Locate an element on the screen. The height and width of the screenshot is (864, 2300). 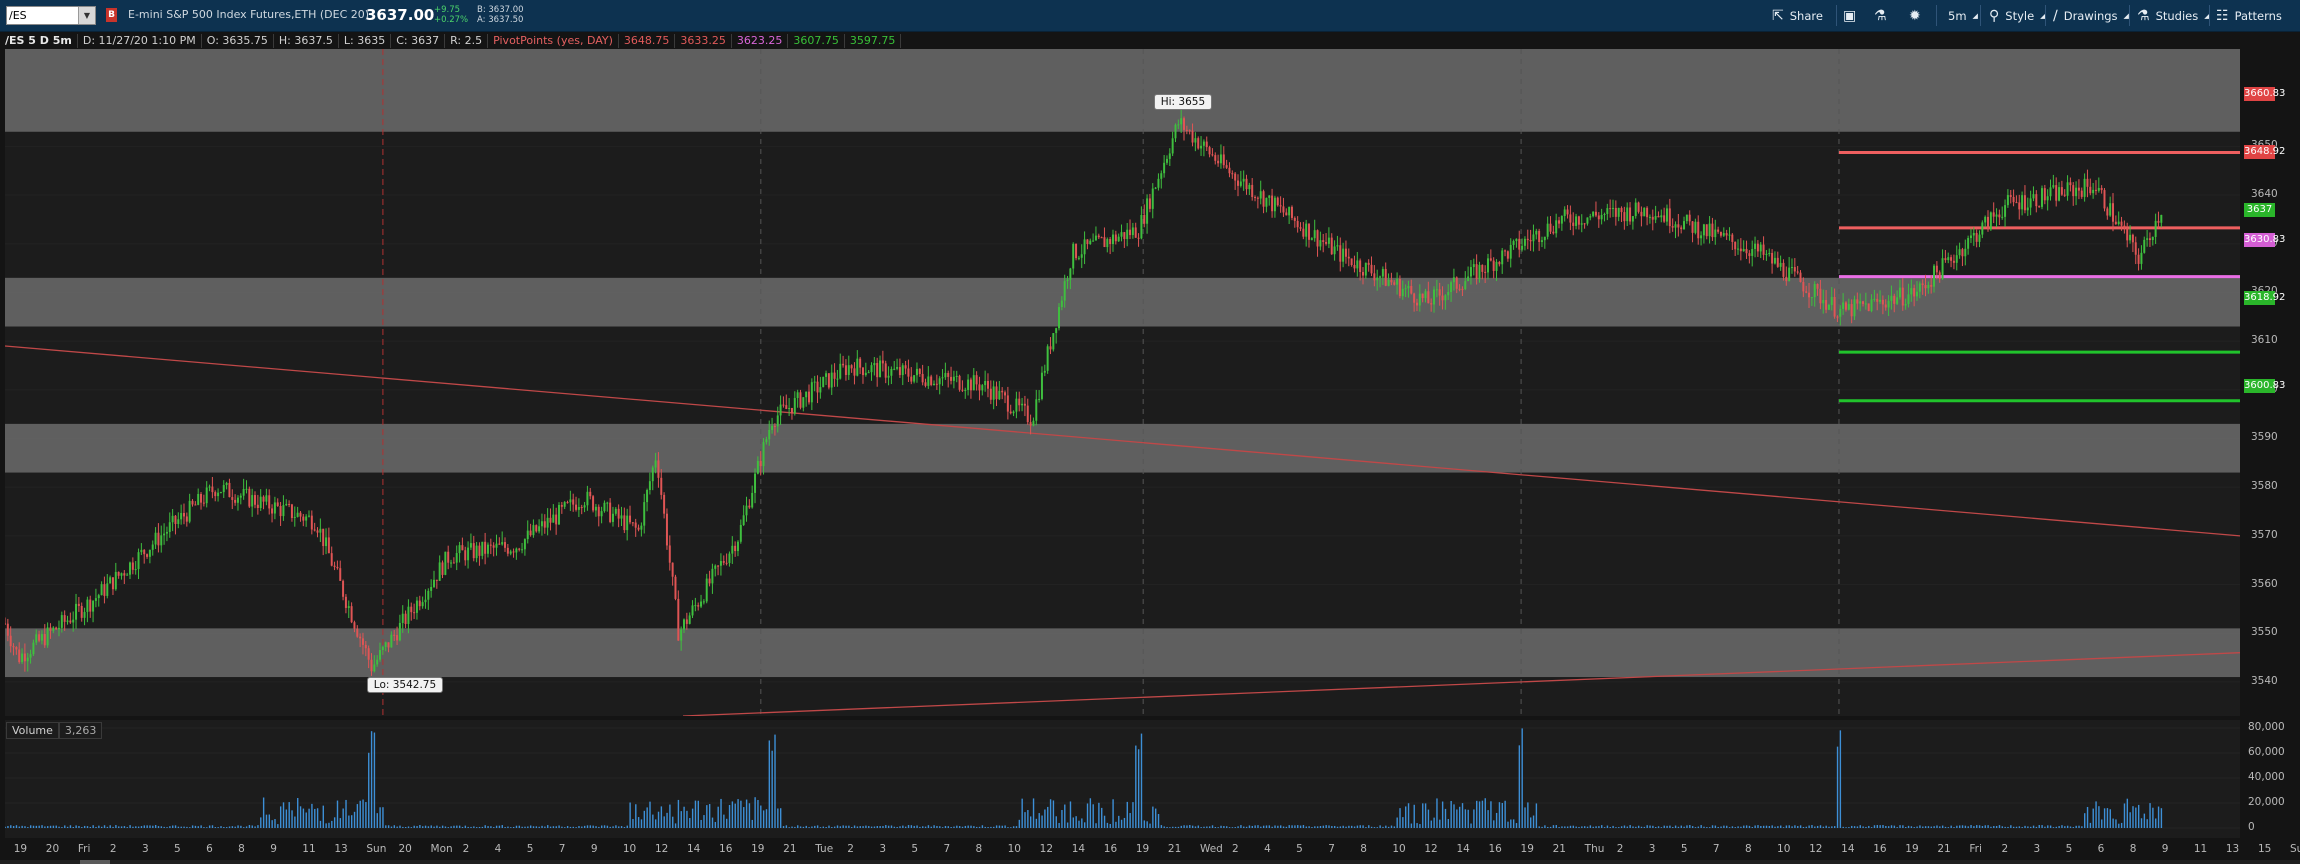
time-tick-label: Fri is located at coordinates (1975, 849).